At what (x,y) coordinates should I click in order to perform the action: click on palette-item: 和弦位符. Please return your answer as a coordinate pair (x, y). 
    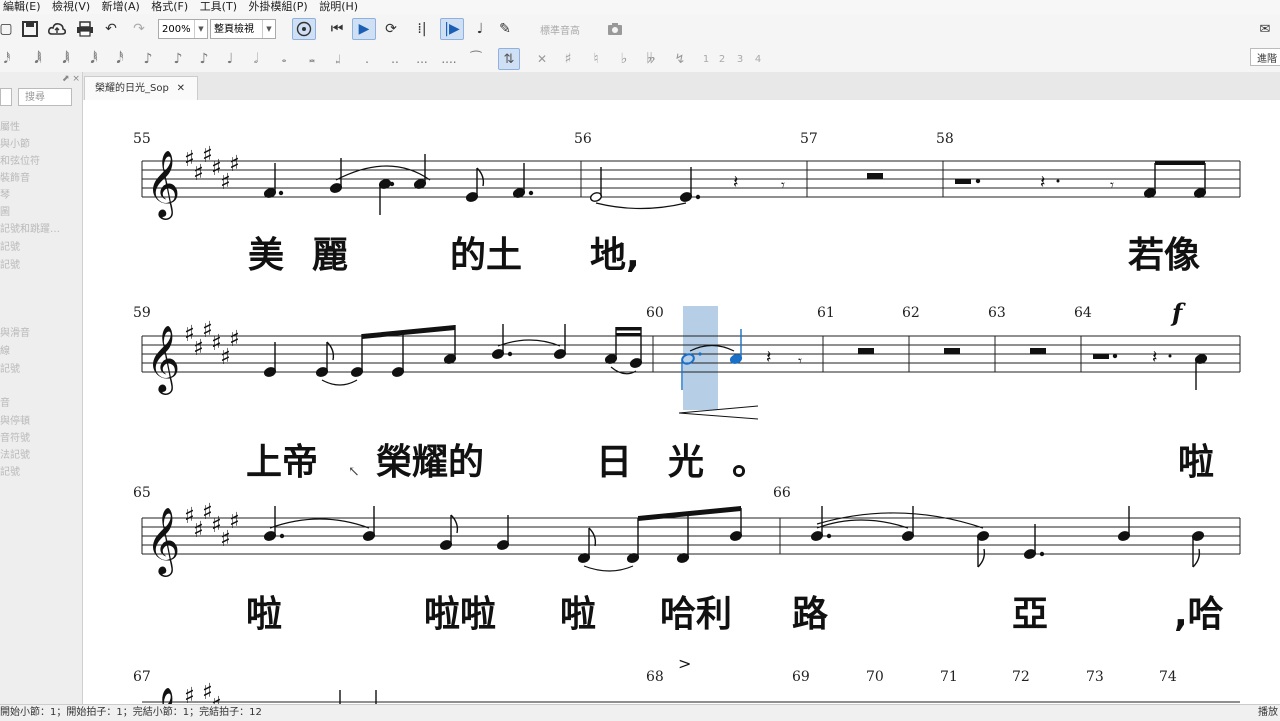
    Looking at the image, I should click on (40, 159).